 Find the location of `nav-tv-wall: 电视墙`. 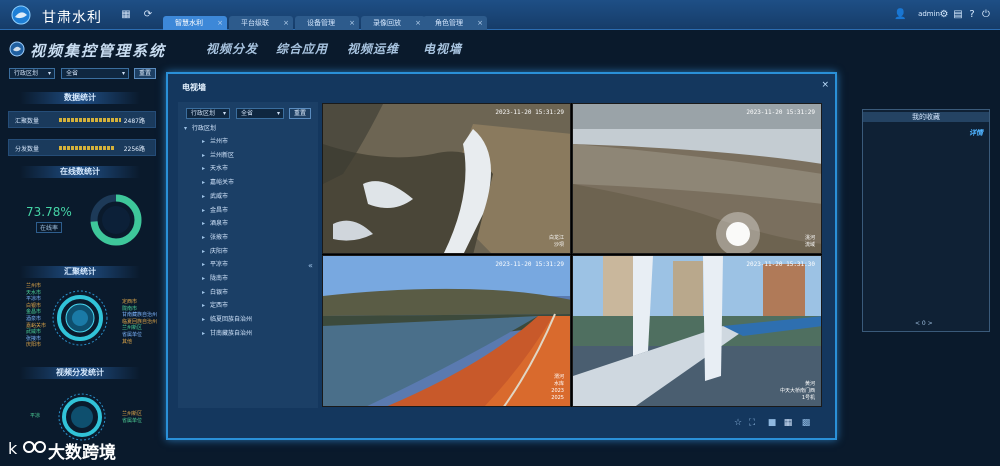

nav-tv-wall: 电视墙 is located at coordinates (442, 48).